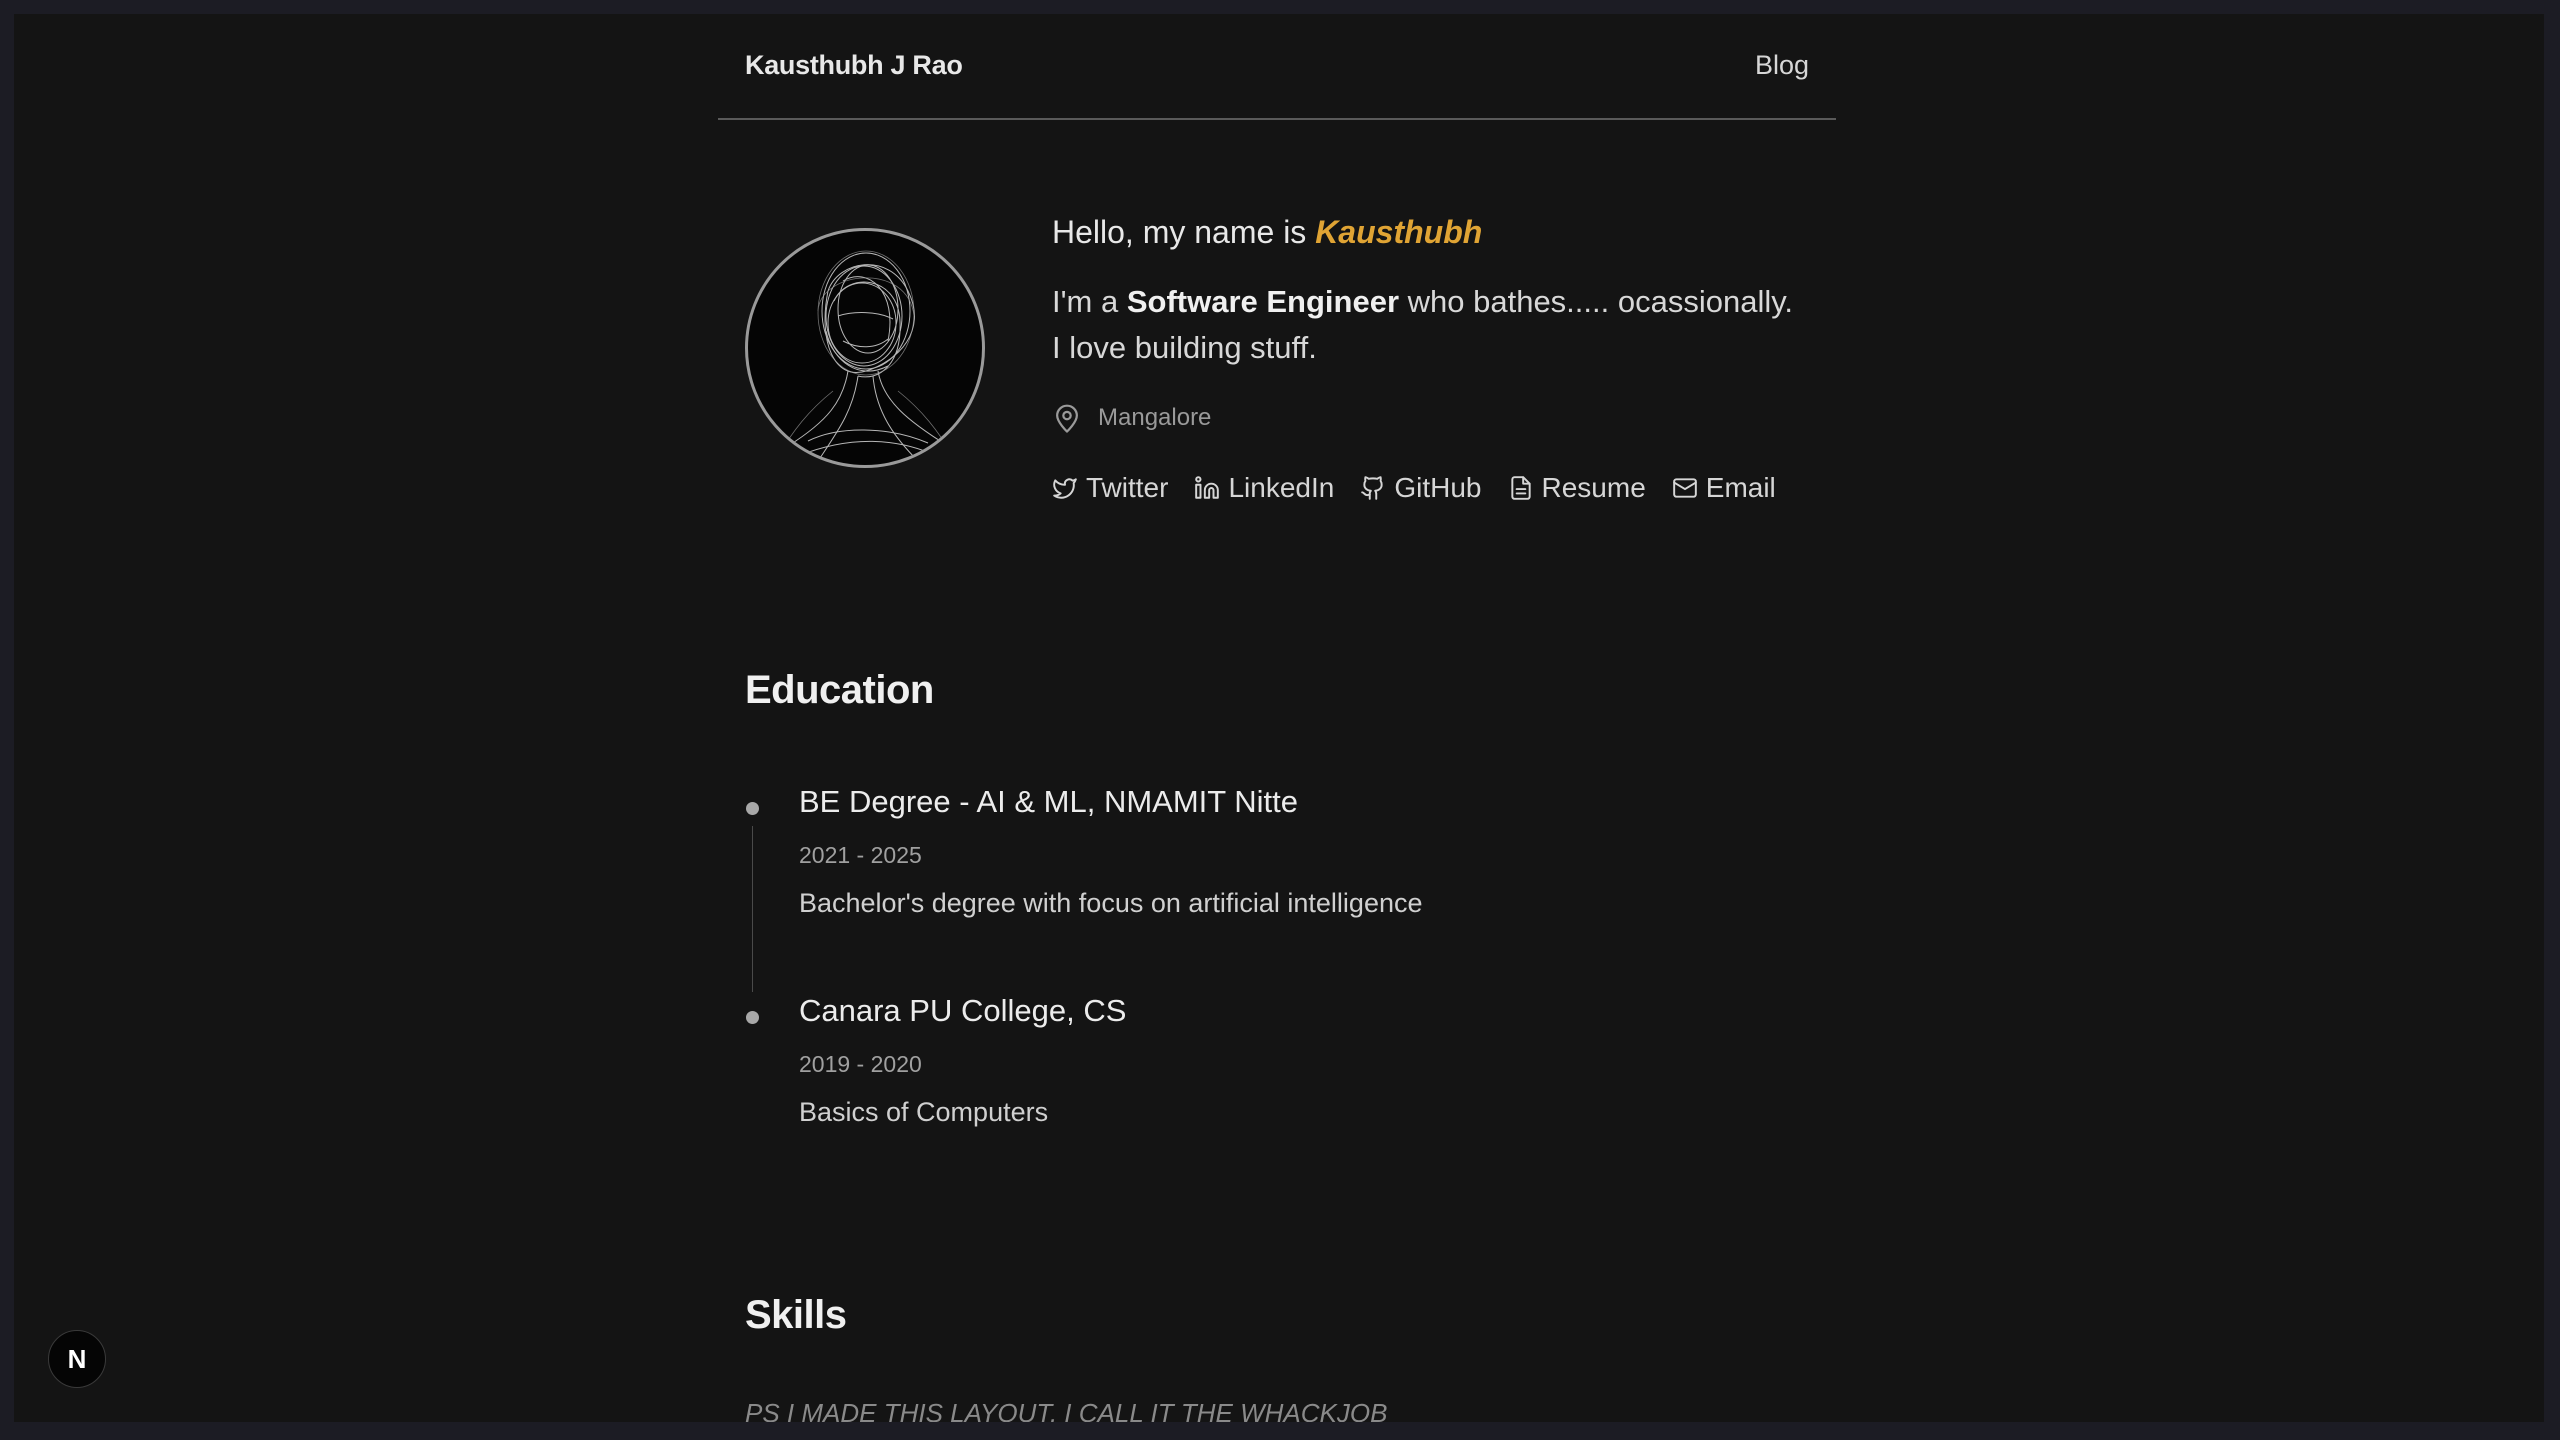 Image resolution: width=2560 pixels, height=1440 pixels. What do you see at coordinates (1067, 418) in the screenshot?
I see `map-pin-icon` at bounding box center [1067, 418].